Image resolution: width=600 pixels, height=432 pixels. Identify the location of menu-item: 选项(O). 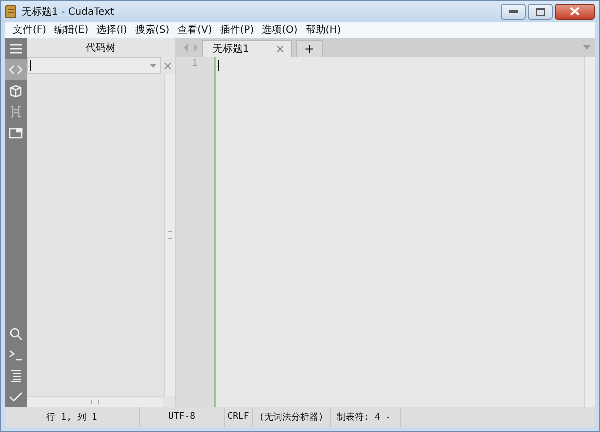
(280, 30).